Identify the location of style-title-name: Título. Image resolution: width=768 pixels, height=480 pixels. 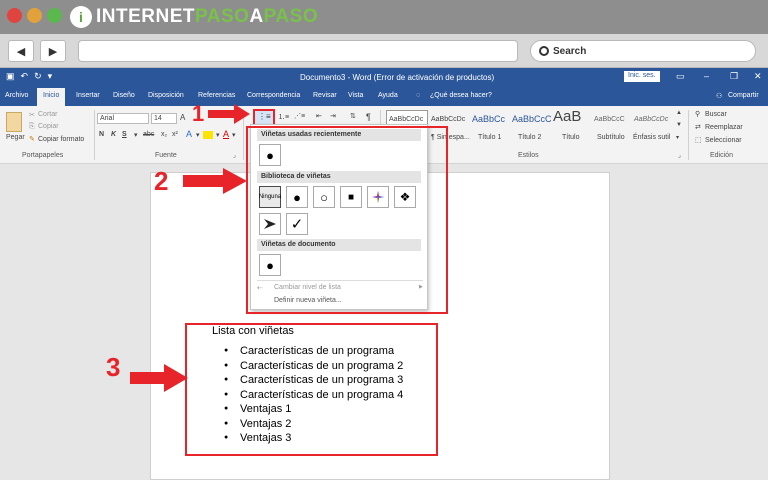
(571, 137).